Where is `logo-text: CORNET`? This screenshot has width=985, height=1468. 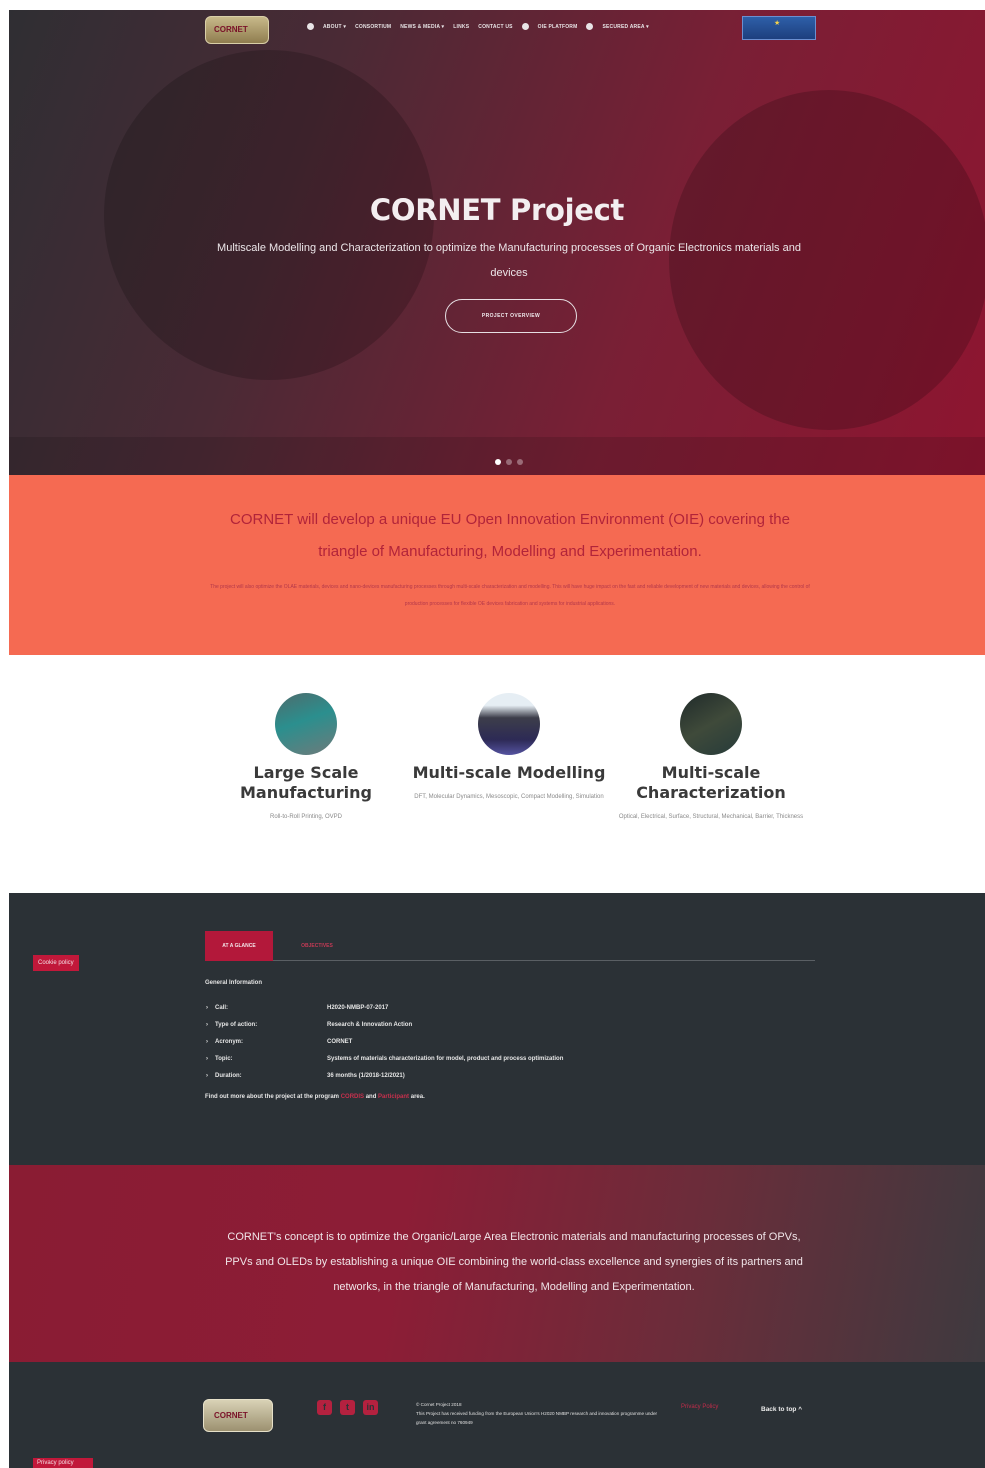
logo-text: CORNET is located at coordinates (231, 29).